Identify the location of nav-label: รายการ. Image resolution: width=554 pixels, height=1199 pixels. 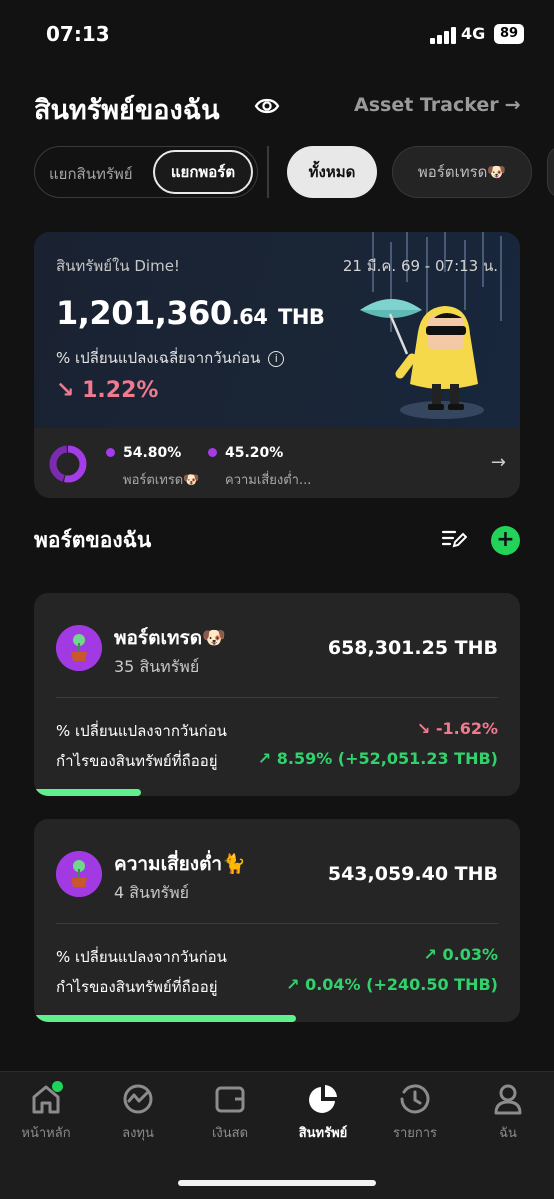
(415, 1133).